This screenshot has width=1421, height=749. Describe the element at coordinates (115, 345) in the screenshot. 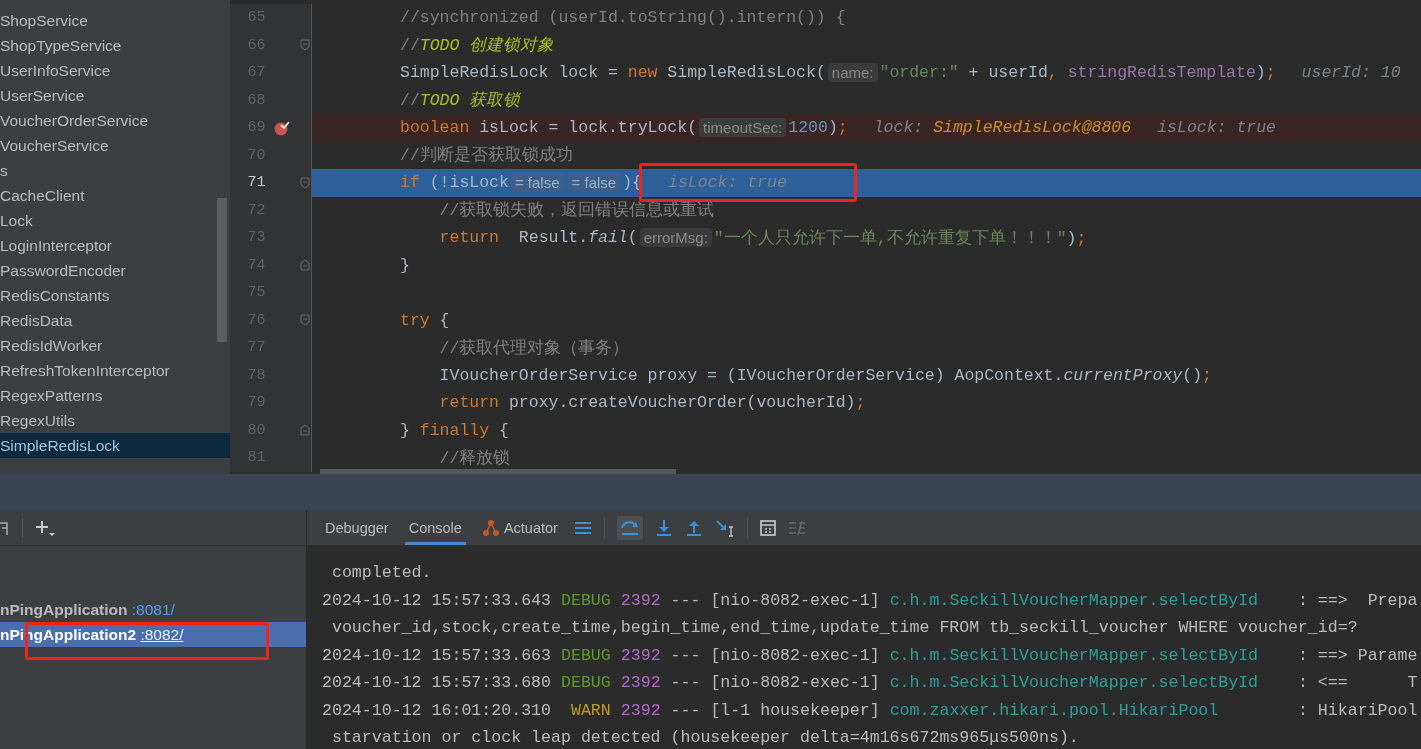

I see `tree-item: RedisIdWorker` at that location.